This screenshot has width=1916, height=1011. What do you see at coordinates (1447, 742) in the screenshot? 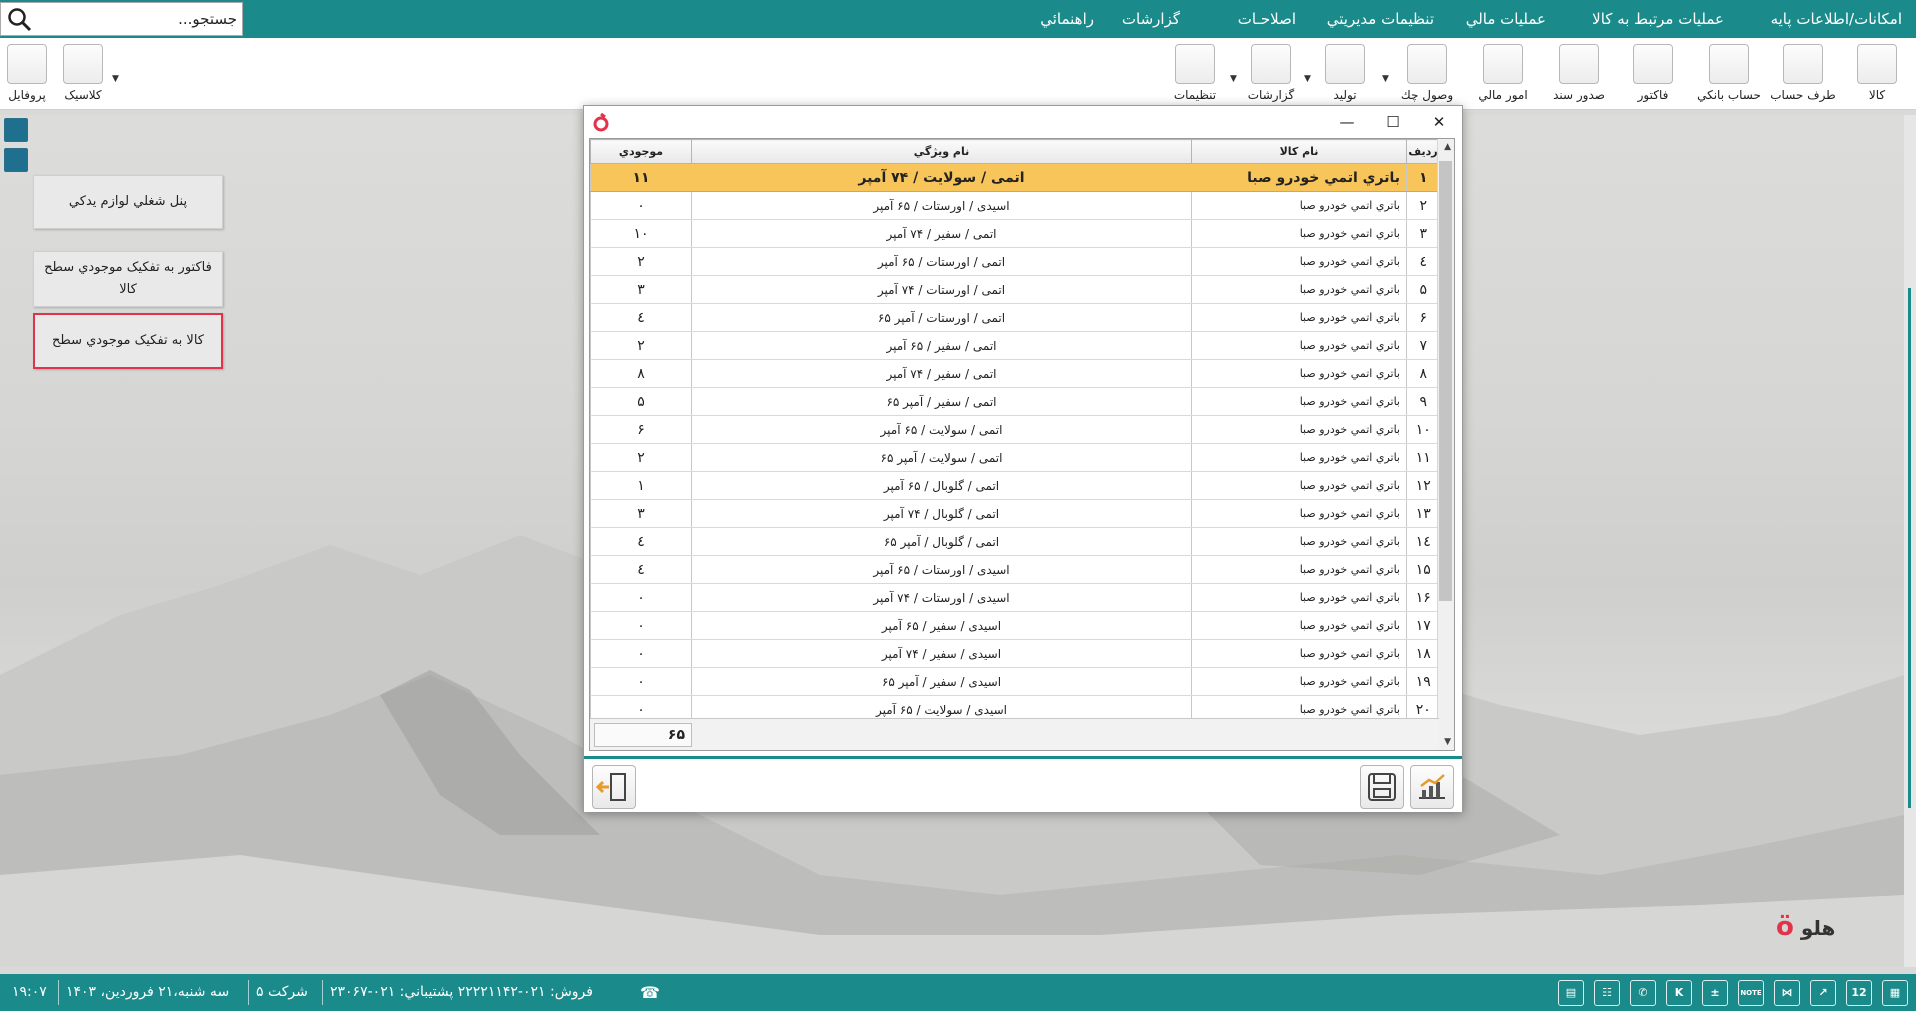
I see `scroll-down-icon: ▼` at bounding box center [1447, 742].